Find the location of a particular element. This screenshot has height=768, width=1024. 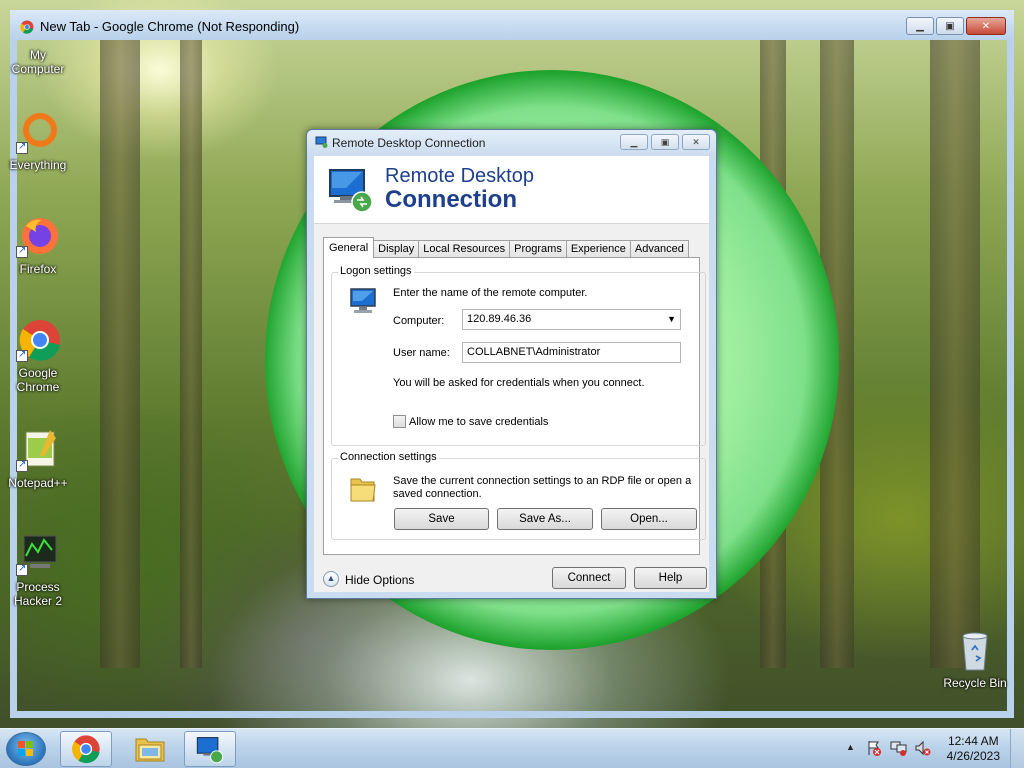

username-value: COLLABNET\Administrator is located at coordinates (534, 352).